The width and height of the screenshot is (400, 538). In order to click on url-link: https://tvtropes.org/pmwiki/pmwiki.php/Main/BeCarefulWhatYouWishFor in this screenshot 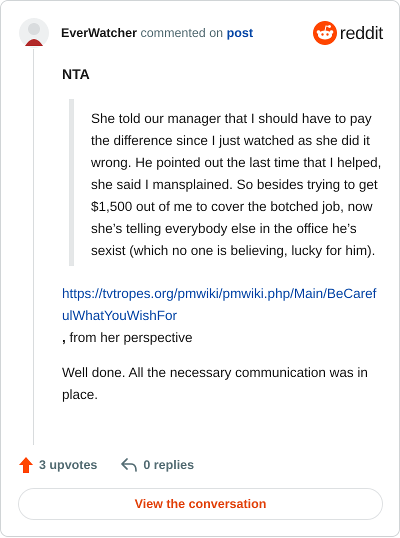, I will do `click(222, 305)`.